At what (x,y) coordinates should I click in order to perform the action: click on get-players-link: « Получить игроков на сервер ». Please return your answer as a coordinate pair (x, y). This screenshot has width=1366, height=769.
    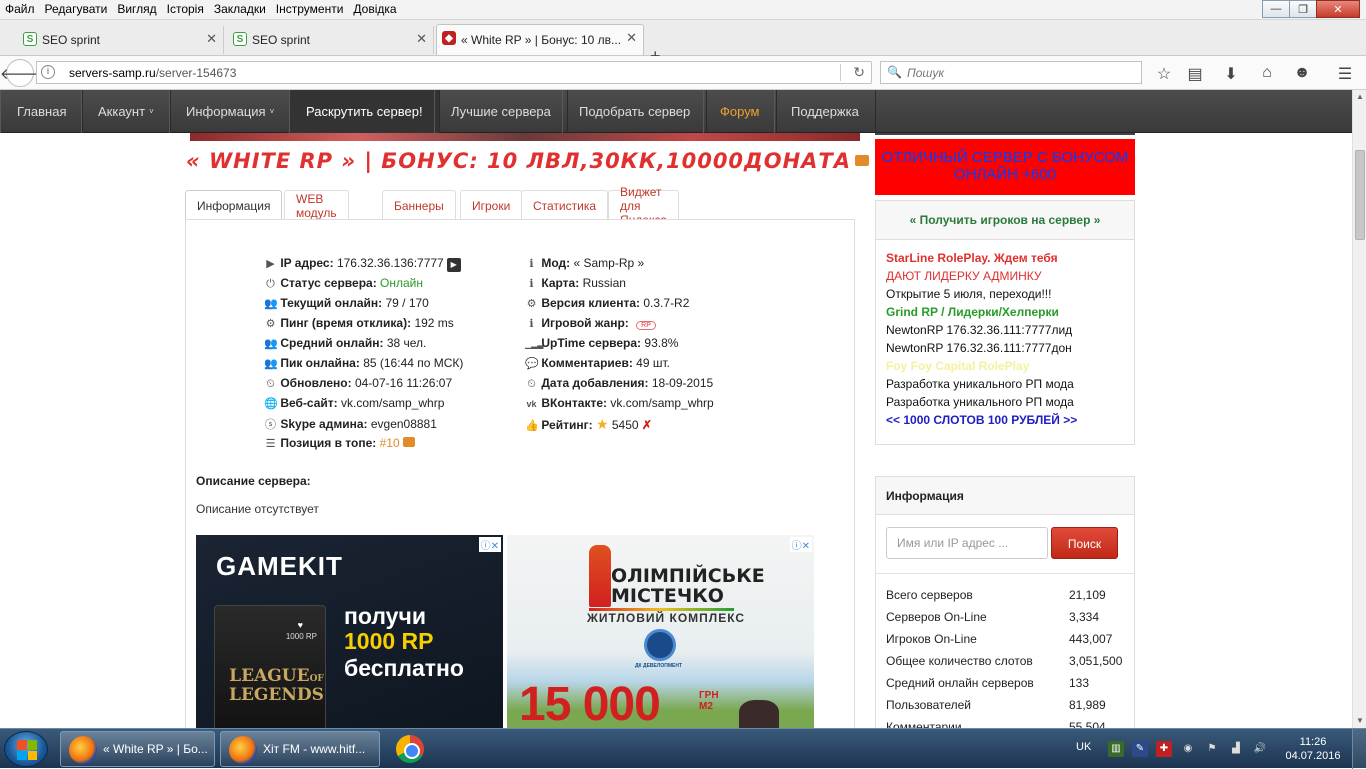
    Looking at the image, I should click on (1005, 220).